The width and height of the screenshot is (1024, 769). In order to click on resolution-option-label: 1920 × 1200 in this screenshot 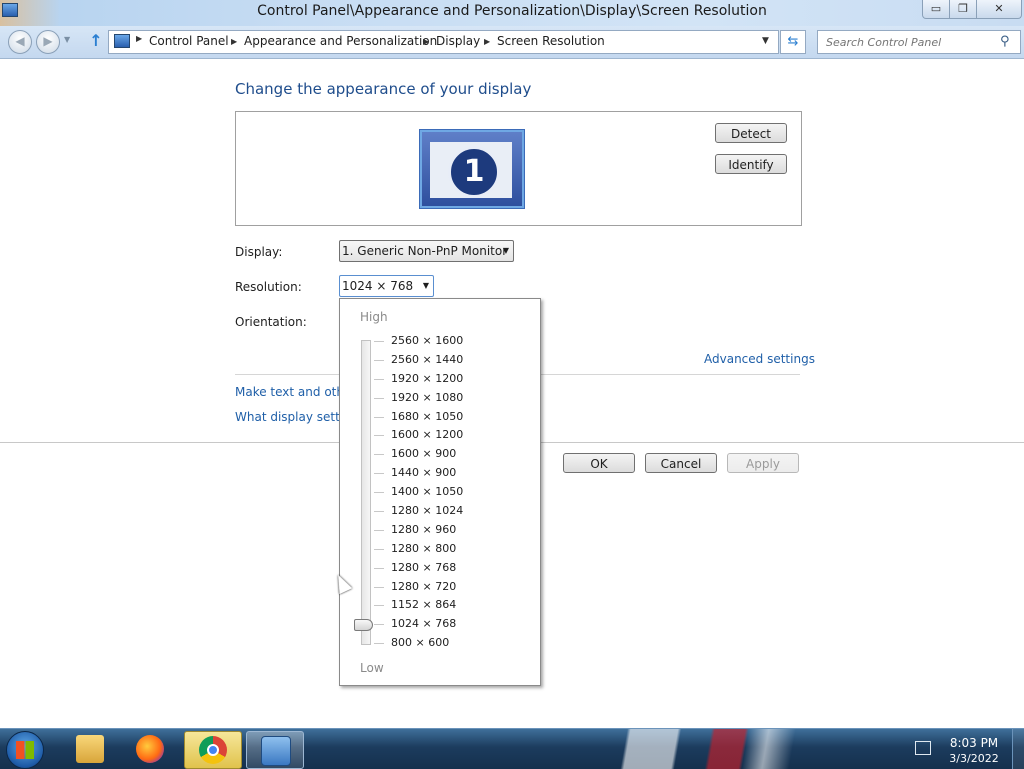, I will do `click(427, 378)`.